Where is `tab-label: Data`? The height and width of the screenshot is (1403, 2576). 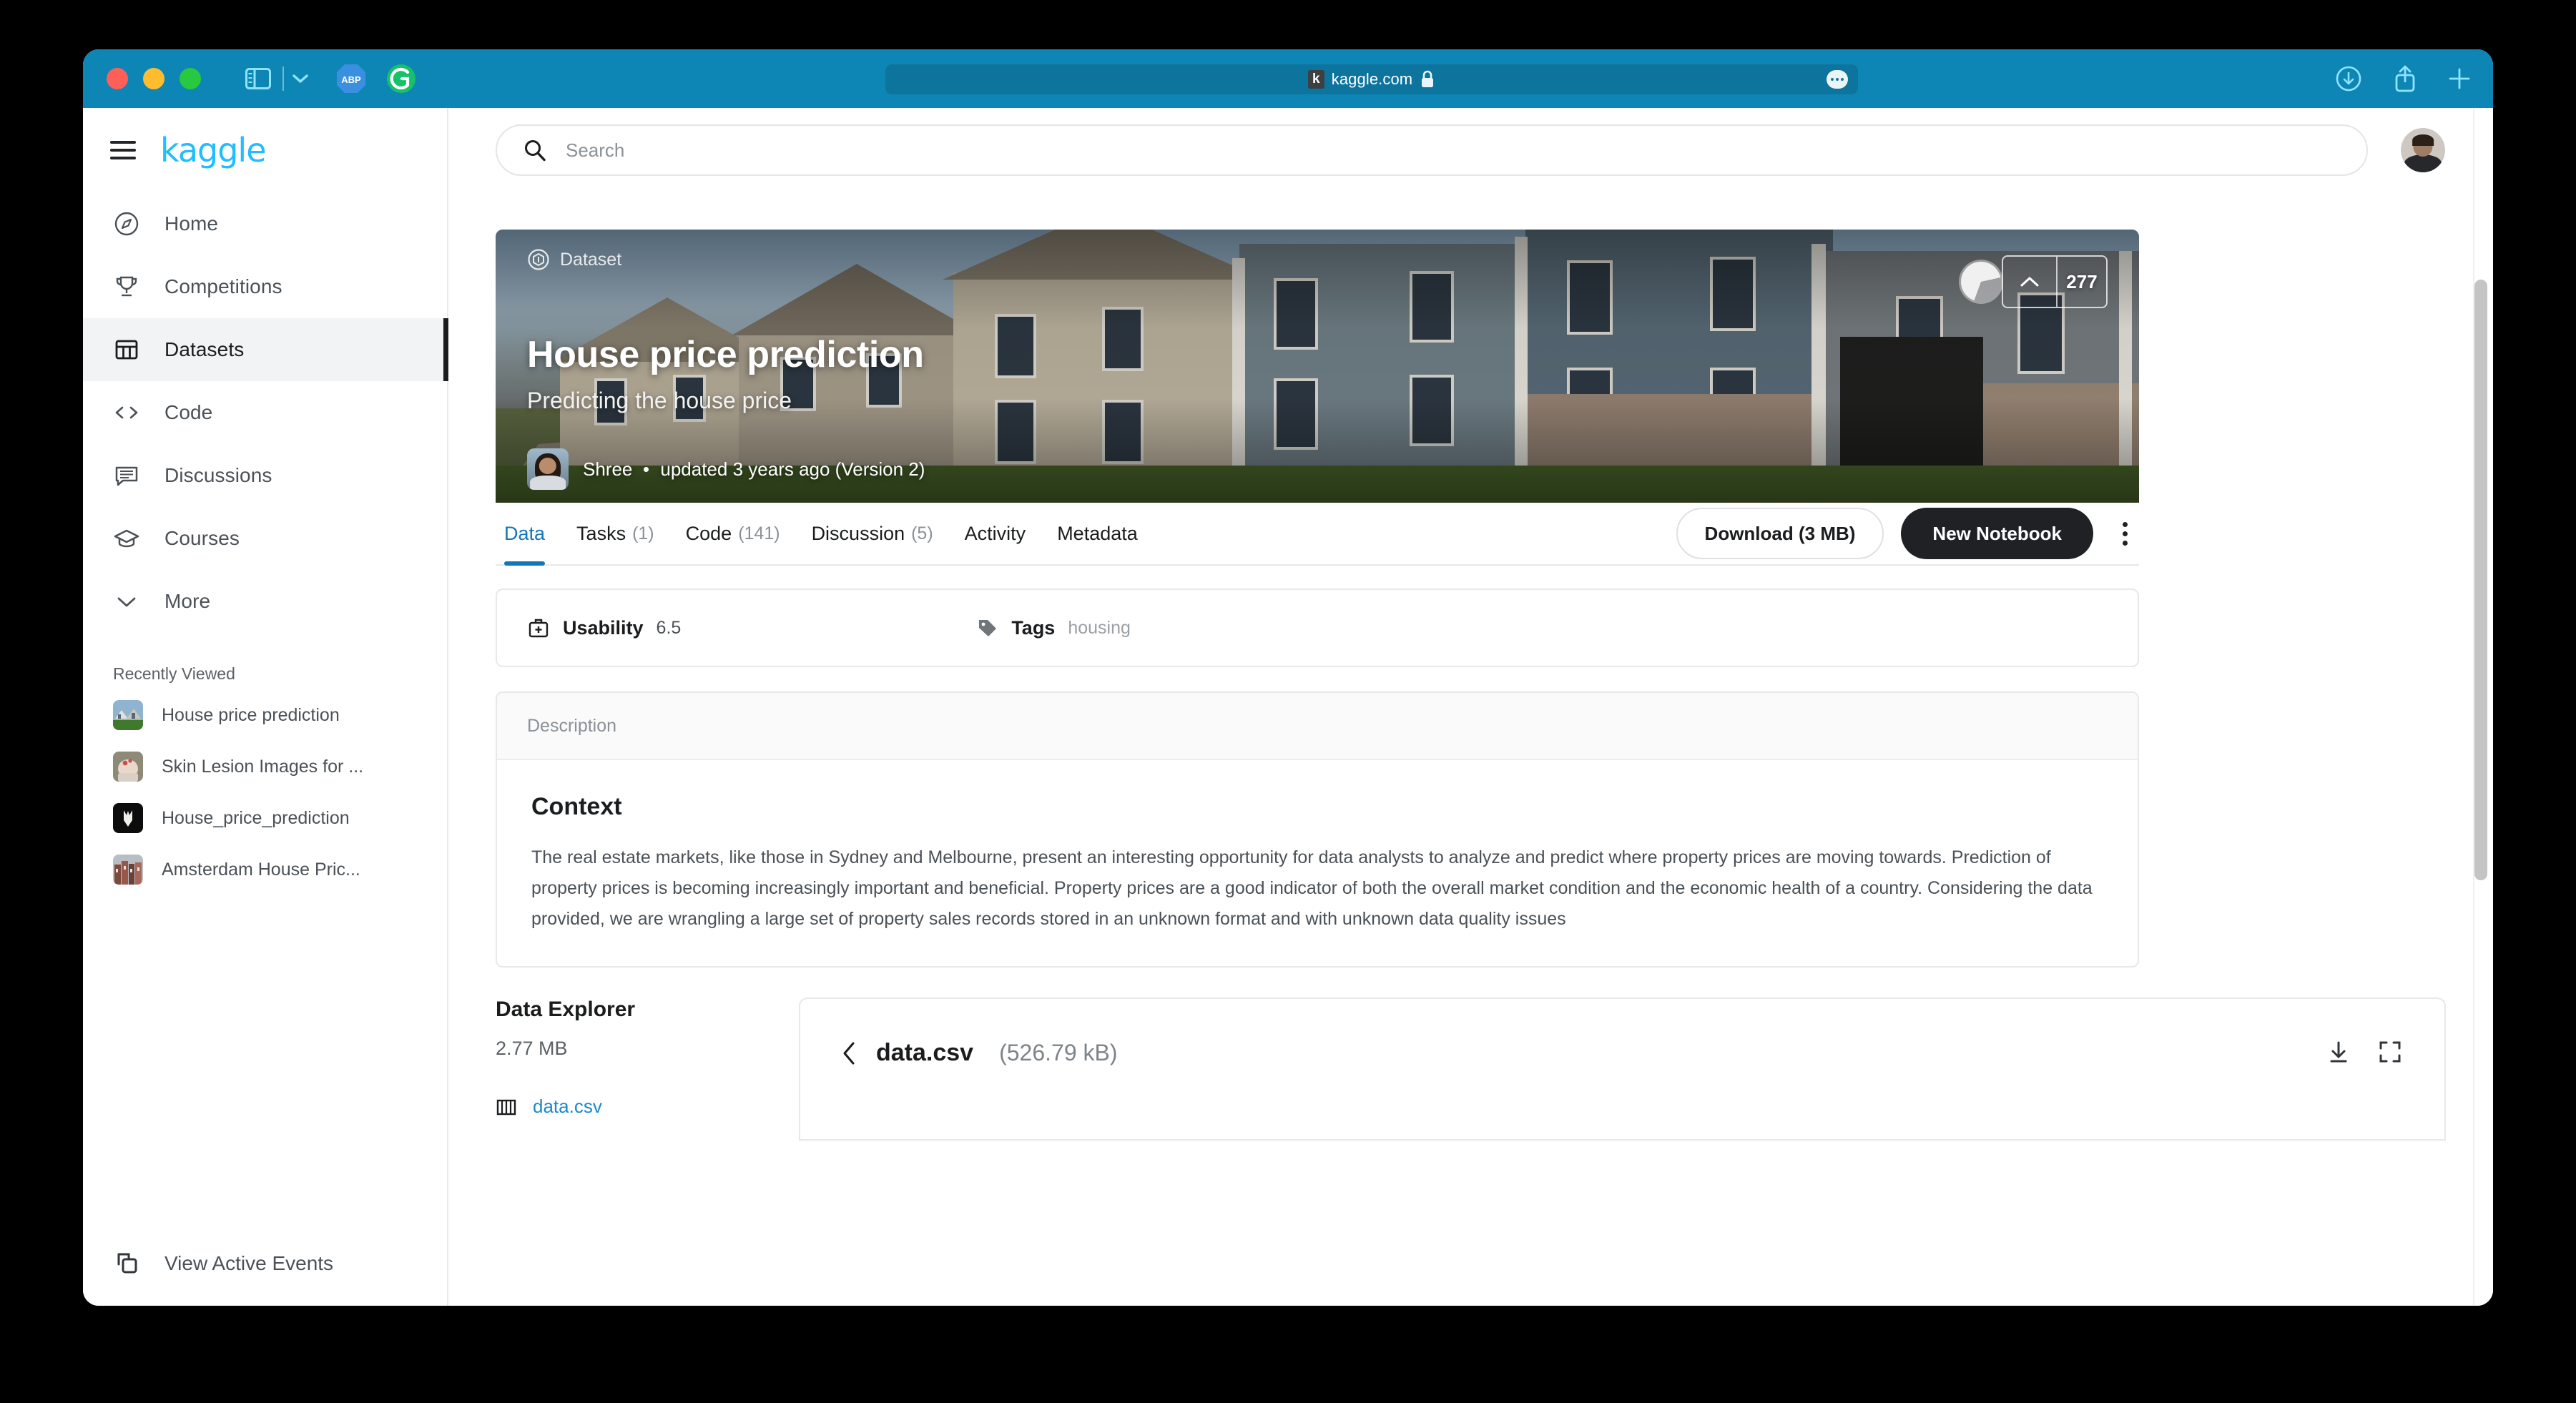
tab-label: Data is located at coordinates (525, 533).